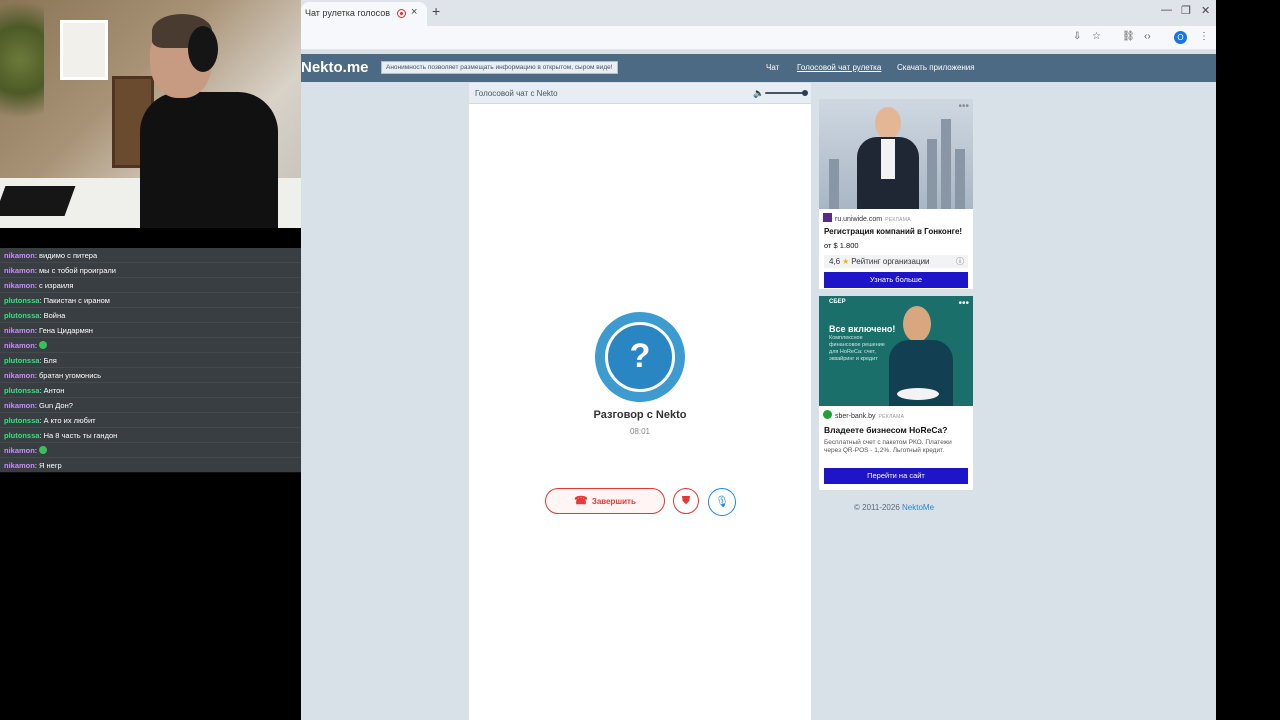 Image resolution: width=1280 pixels, height=720 pixels. I want to click on shield-icon: ⛊, so click(686, 501).